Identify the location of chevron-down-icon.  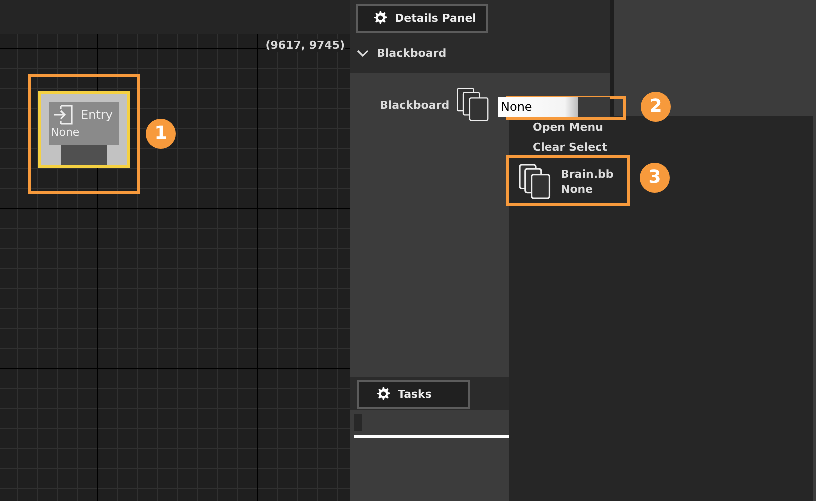
(363, 54).